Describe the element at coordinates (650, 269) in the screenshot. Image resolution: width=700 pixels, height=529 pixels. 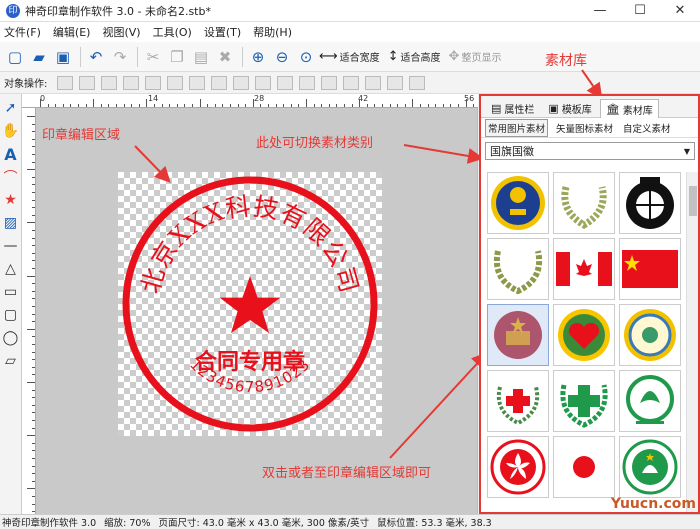
I see `material-china-flag` at that location.